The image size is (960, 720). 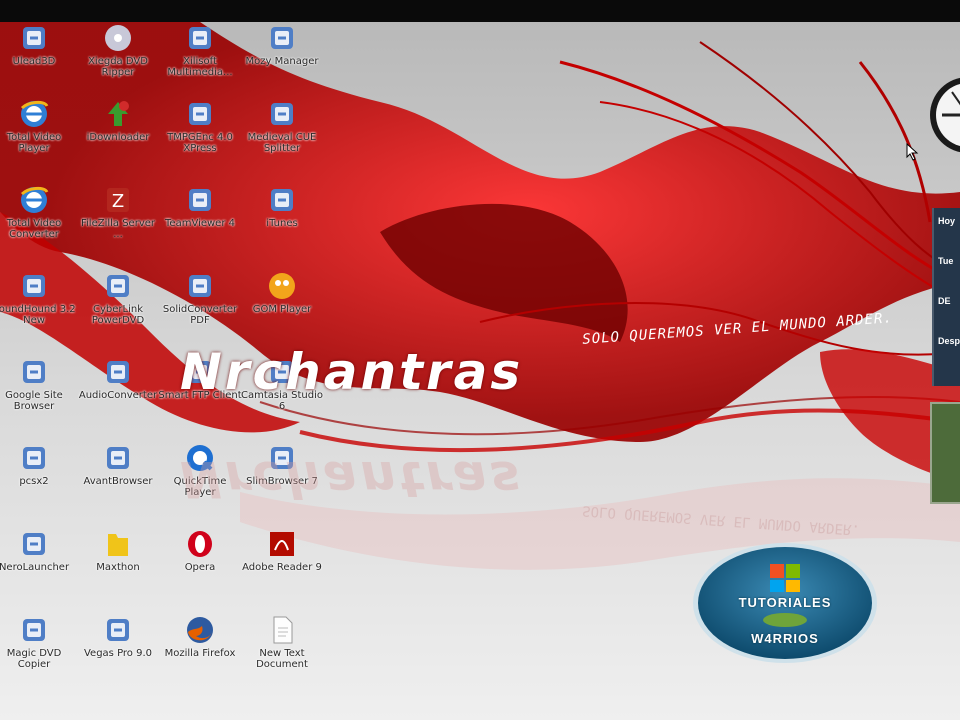 What do you see at coordinates (946, 261) in the screenshot?
I see `gadget-row: Tue` at bounding box center [946, 261].